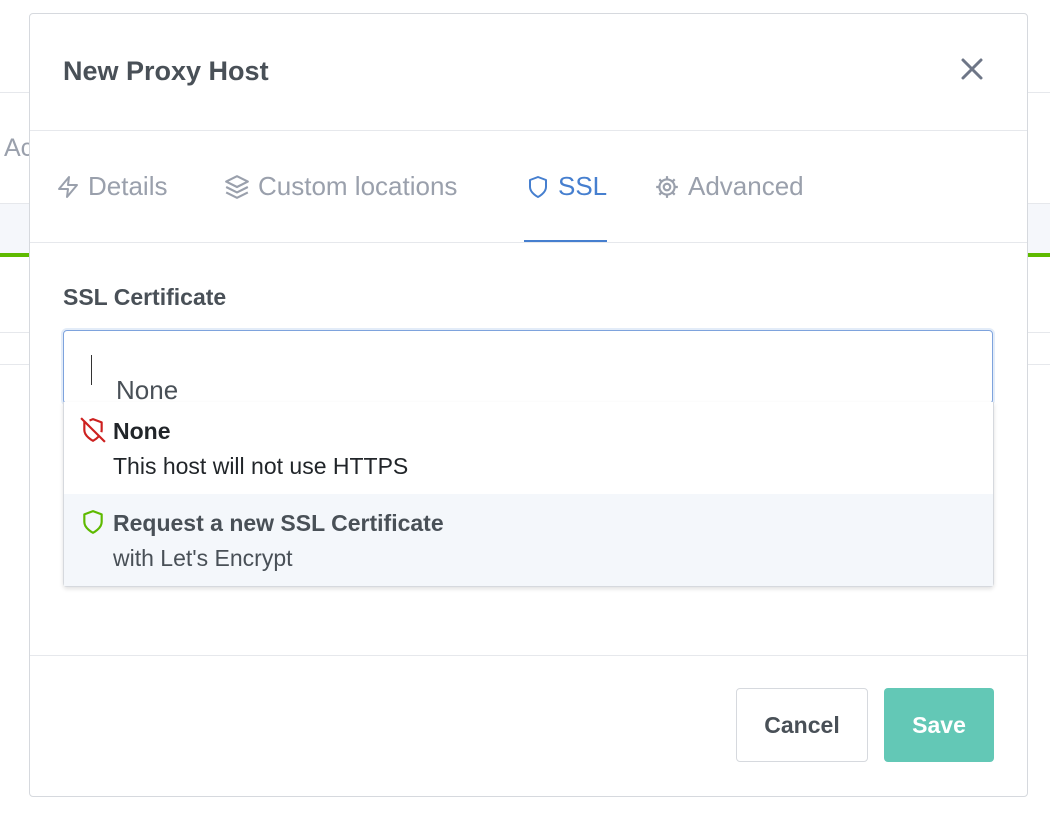 The image size is (1050, 822). What do you see at coordinates (667, 186) in the screenshot?
I see `gear-icon` at bounding box center [667, 186].